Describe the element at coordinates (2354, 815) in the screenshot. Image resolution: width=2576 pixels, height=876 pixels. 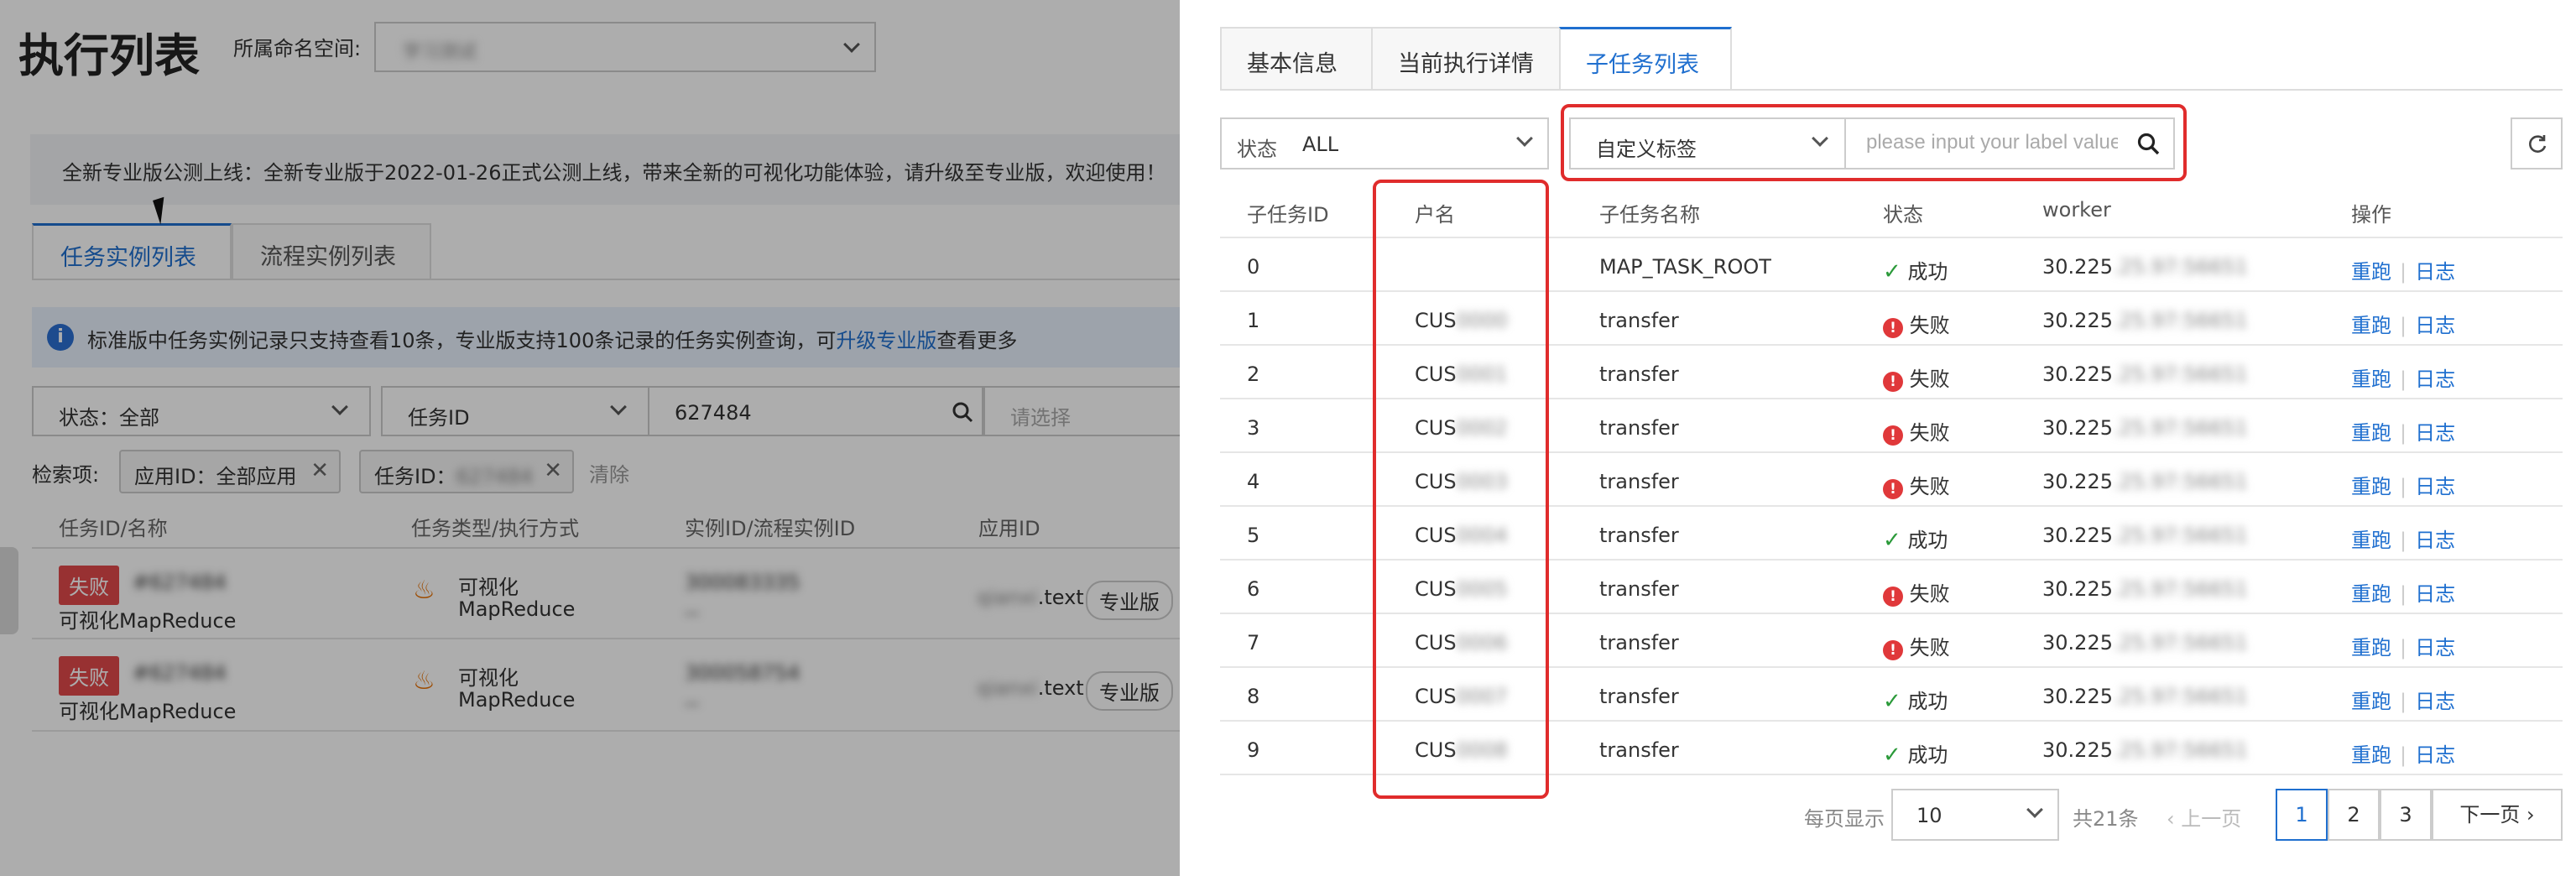
I see `page-2-button: 2` at that location.